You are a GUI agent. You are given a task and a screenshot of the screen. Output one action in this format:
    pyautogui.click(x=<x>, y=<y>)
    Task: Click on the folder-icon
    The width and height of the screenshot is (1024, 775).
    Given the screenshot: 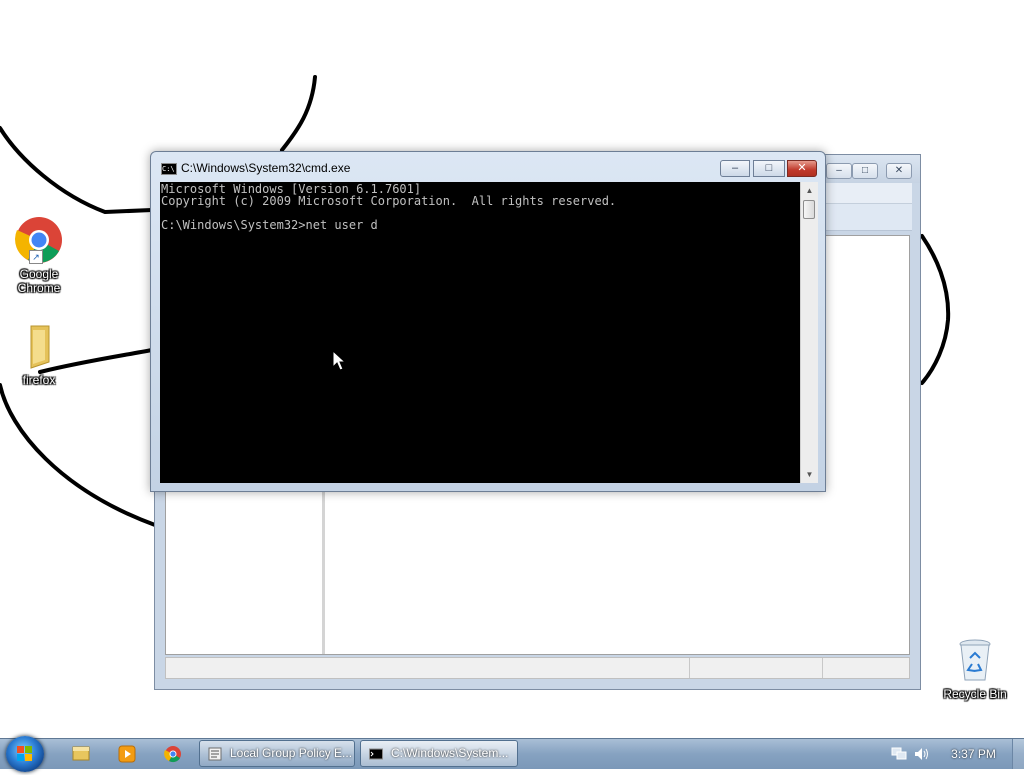 What is the action you would take?
    pyautogui.click(x=39, y=346)
    